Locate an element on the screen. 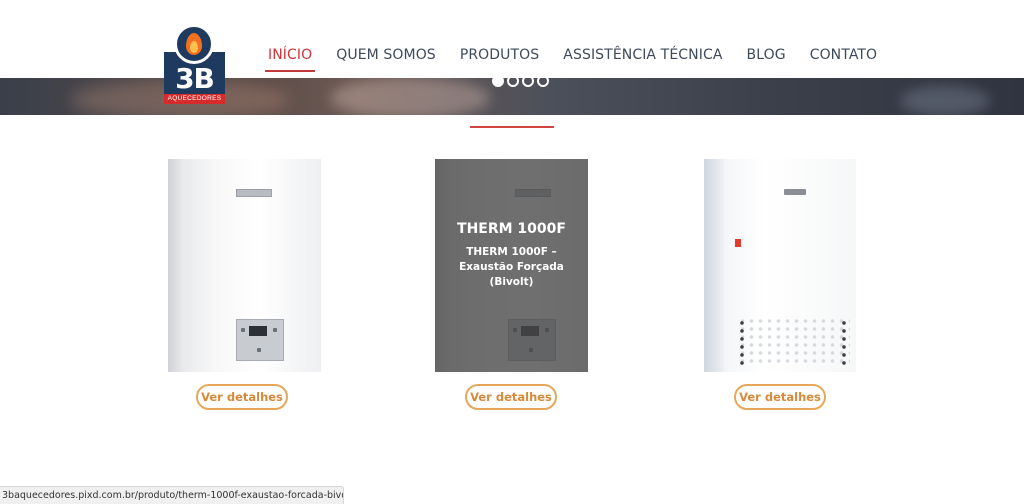  flame-icon is located at coordinates (194, 44).